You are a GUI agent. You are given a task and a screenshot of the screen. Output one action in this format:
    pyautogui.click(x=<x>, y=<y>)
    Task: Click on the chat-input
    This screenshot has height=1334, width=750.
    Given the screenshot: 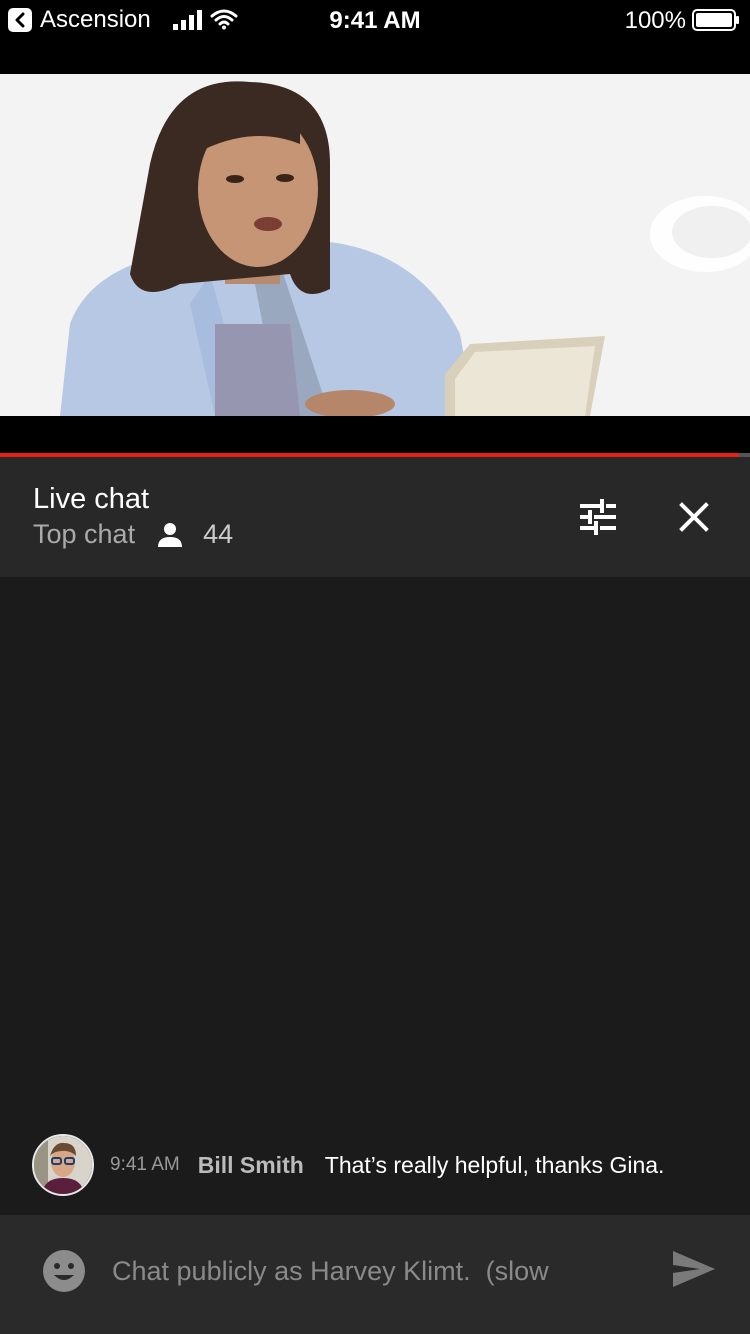 What is the action you would take?
    pyautogui.click(x=382, y=1271)
    